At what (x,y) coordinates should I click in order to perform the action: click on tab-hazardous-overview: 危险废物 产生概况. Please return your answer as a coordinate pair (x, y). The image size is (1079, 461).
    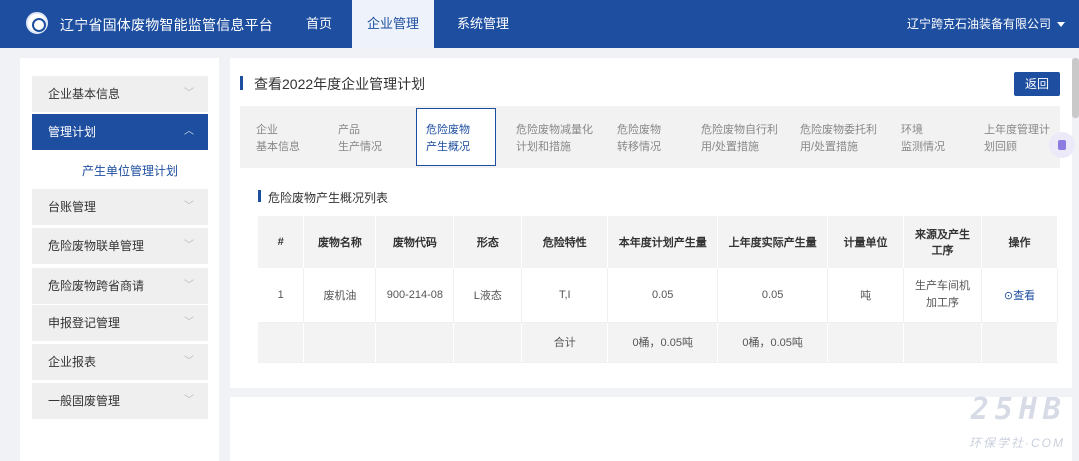
    Looking at the image, I should click on (456, 137).